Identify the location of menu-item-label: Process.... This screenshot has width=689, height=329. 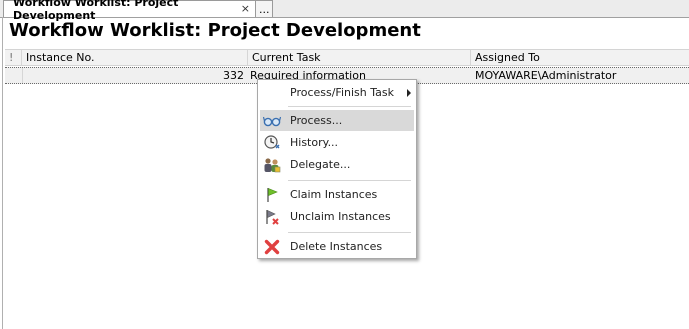
(316, 120).